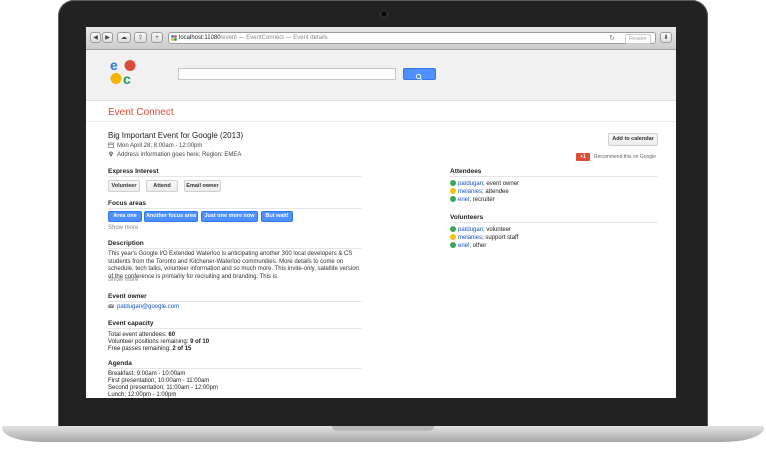 Image resolution: width=766 pixels, height=454 pixels. What do you see at coordinates (126, 243) in the screenshot?
I see `description-heading: Description` at bounding box center [126, 243].